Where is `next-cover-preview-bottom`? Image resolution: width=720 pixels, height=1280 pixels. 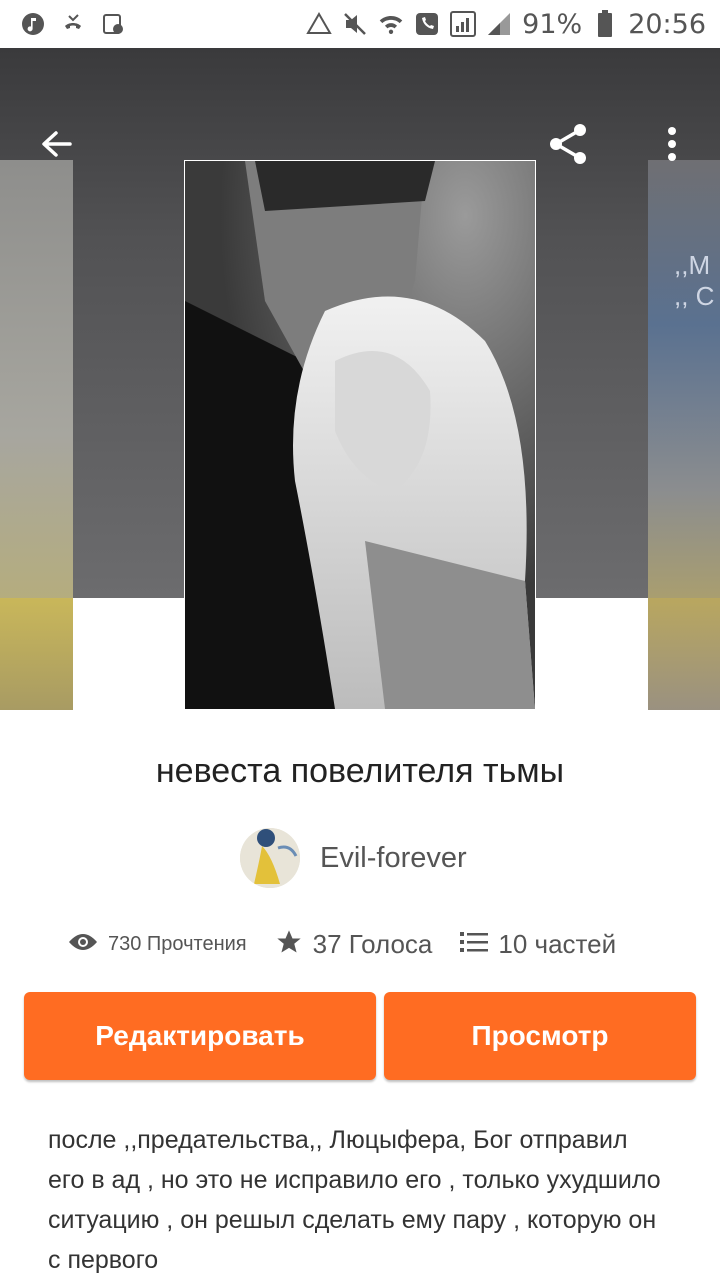 next-cover-preview-bottom is located at coordinates (684, 654).